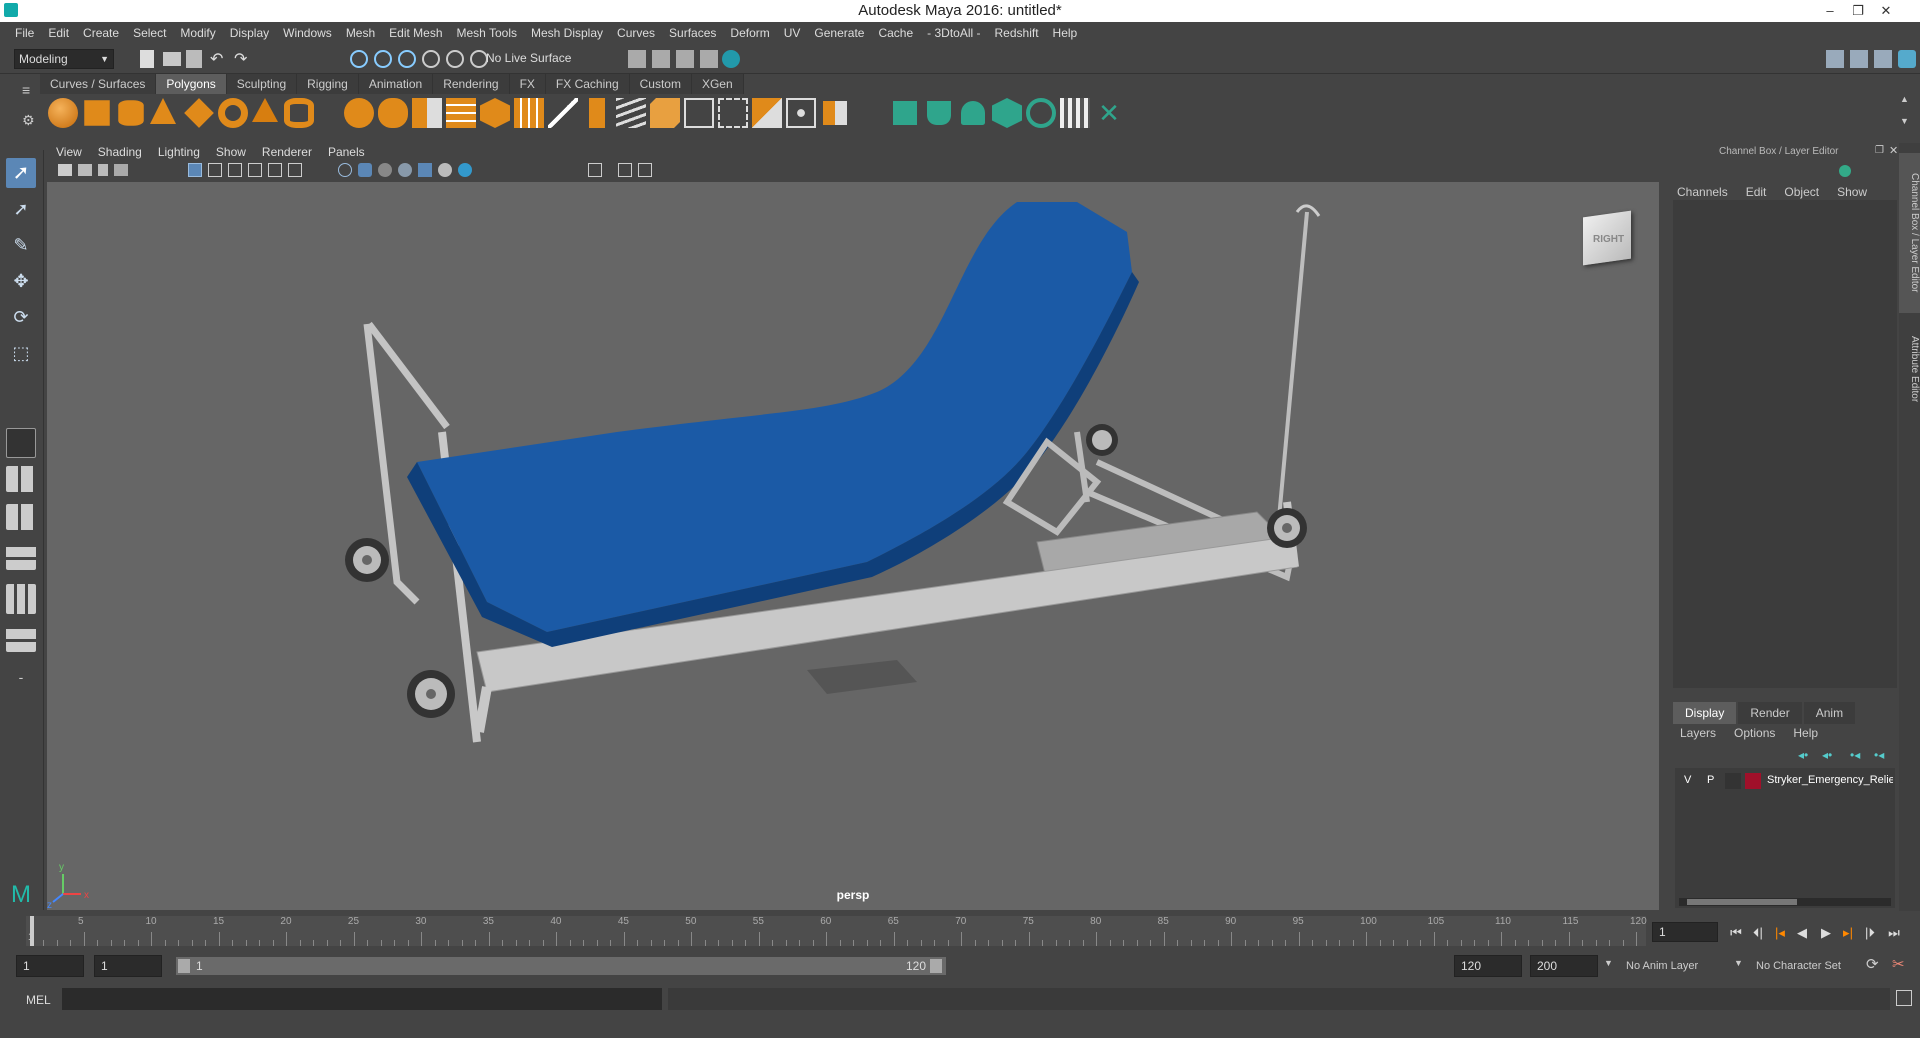  I want to click on move-layer-up-icon: ◂•, so click(1803, 755).